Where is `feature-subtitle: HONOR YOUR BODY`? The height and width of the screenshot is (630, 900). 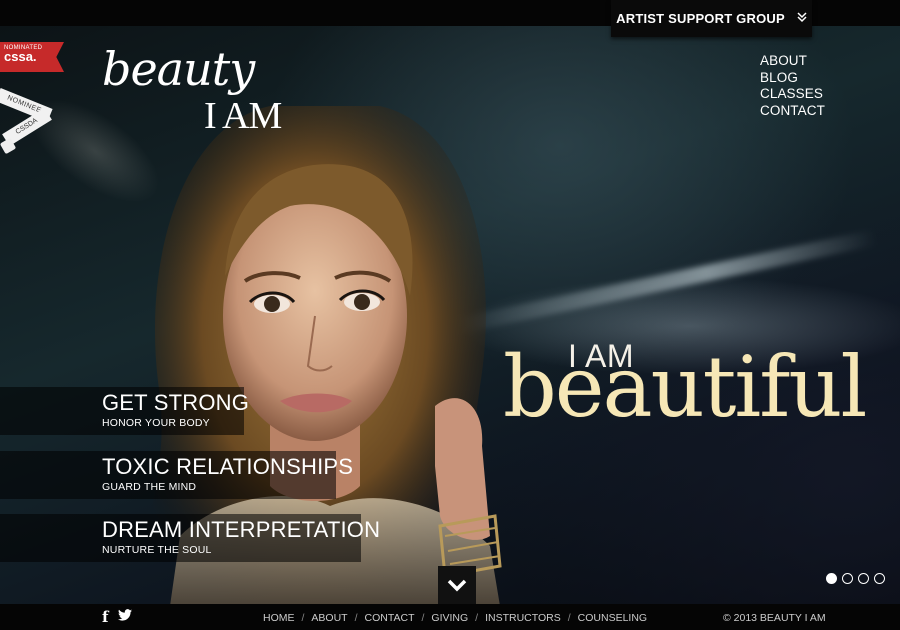 feature-subtitle: HONOR YOUR BODY is located at coordinates (156, 423).